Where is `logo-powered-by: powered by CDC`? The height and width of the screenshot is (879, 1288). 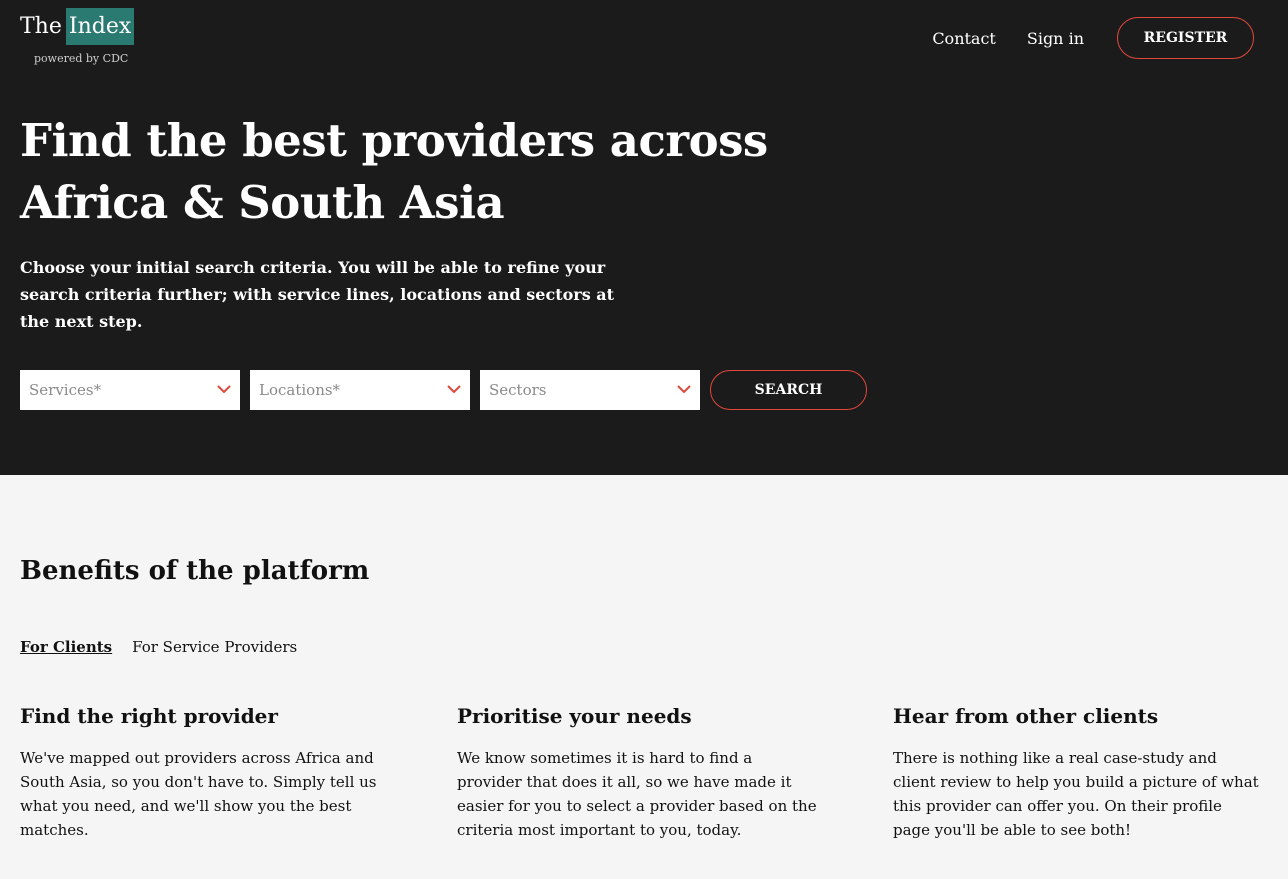 logo-powered-by: powered by CDC is located at coordinates (81, 58).